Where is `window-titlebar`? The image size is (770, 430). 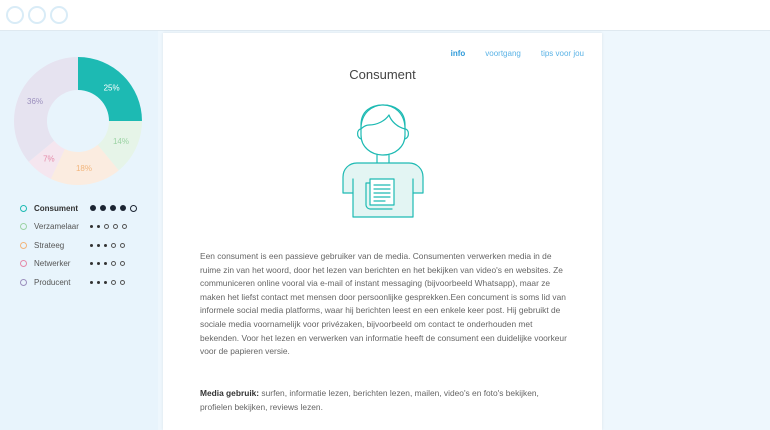
window-titlebar is located at coordinates (385, 15).